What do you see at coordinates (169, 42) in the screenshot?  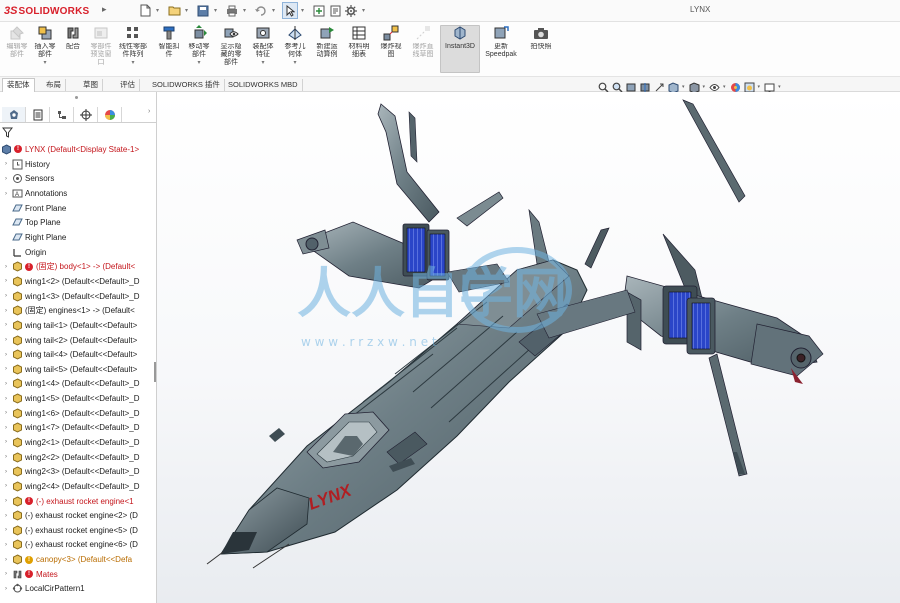 I see `smart-fasteners-button: 智能扣 件` at bounding box center [169, 42].